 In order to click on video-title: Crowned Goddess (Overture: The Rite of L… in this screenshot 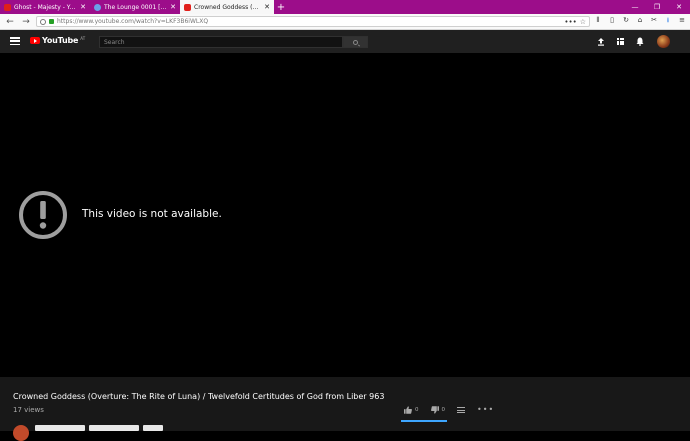, I will do `click(199, 396)`.